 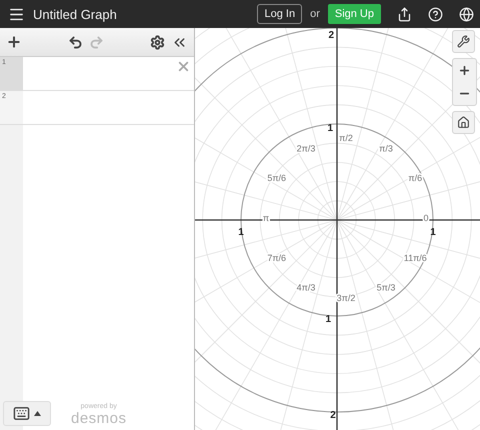 What do you see at coordinates (157, 42) in the screenshot?
I see `settings-icon` at bounding box center [157, 42].